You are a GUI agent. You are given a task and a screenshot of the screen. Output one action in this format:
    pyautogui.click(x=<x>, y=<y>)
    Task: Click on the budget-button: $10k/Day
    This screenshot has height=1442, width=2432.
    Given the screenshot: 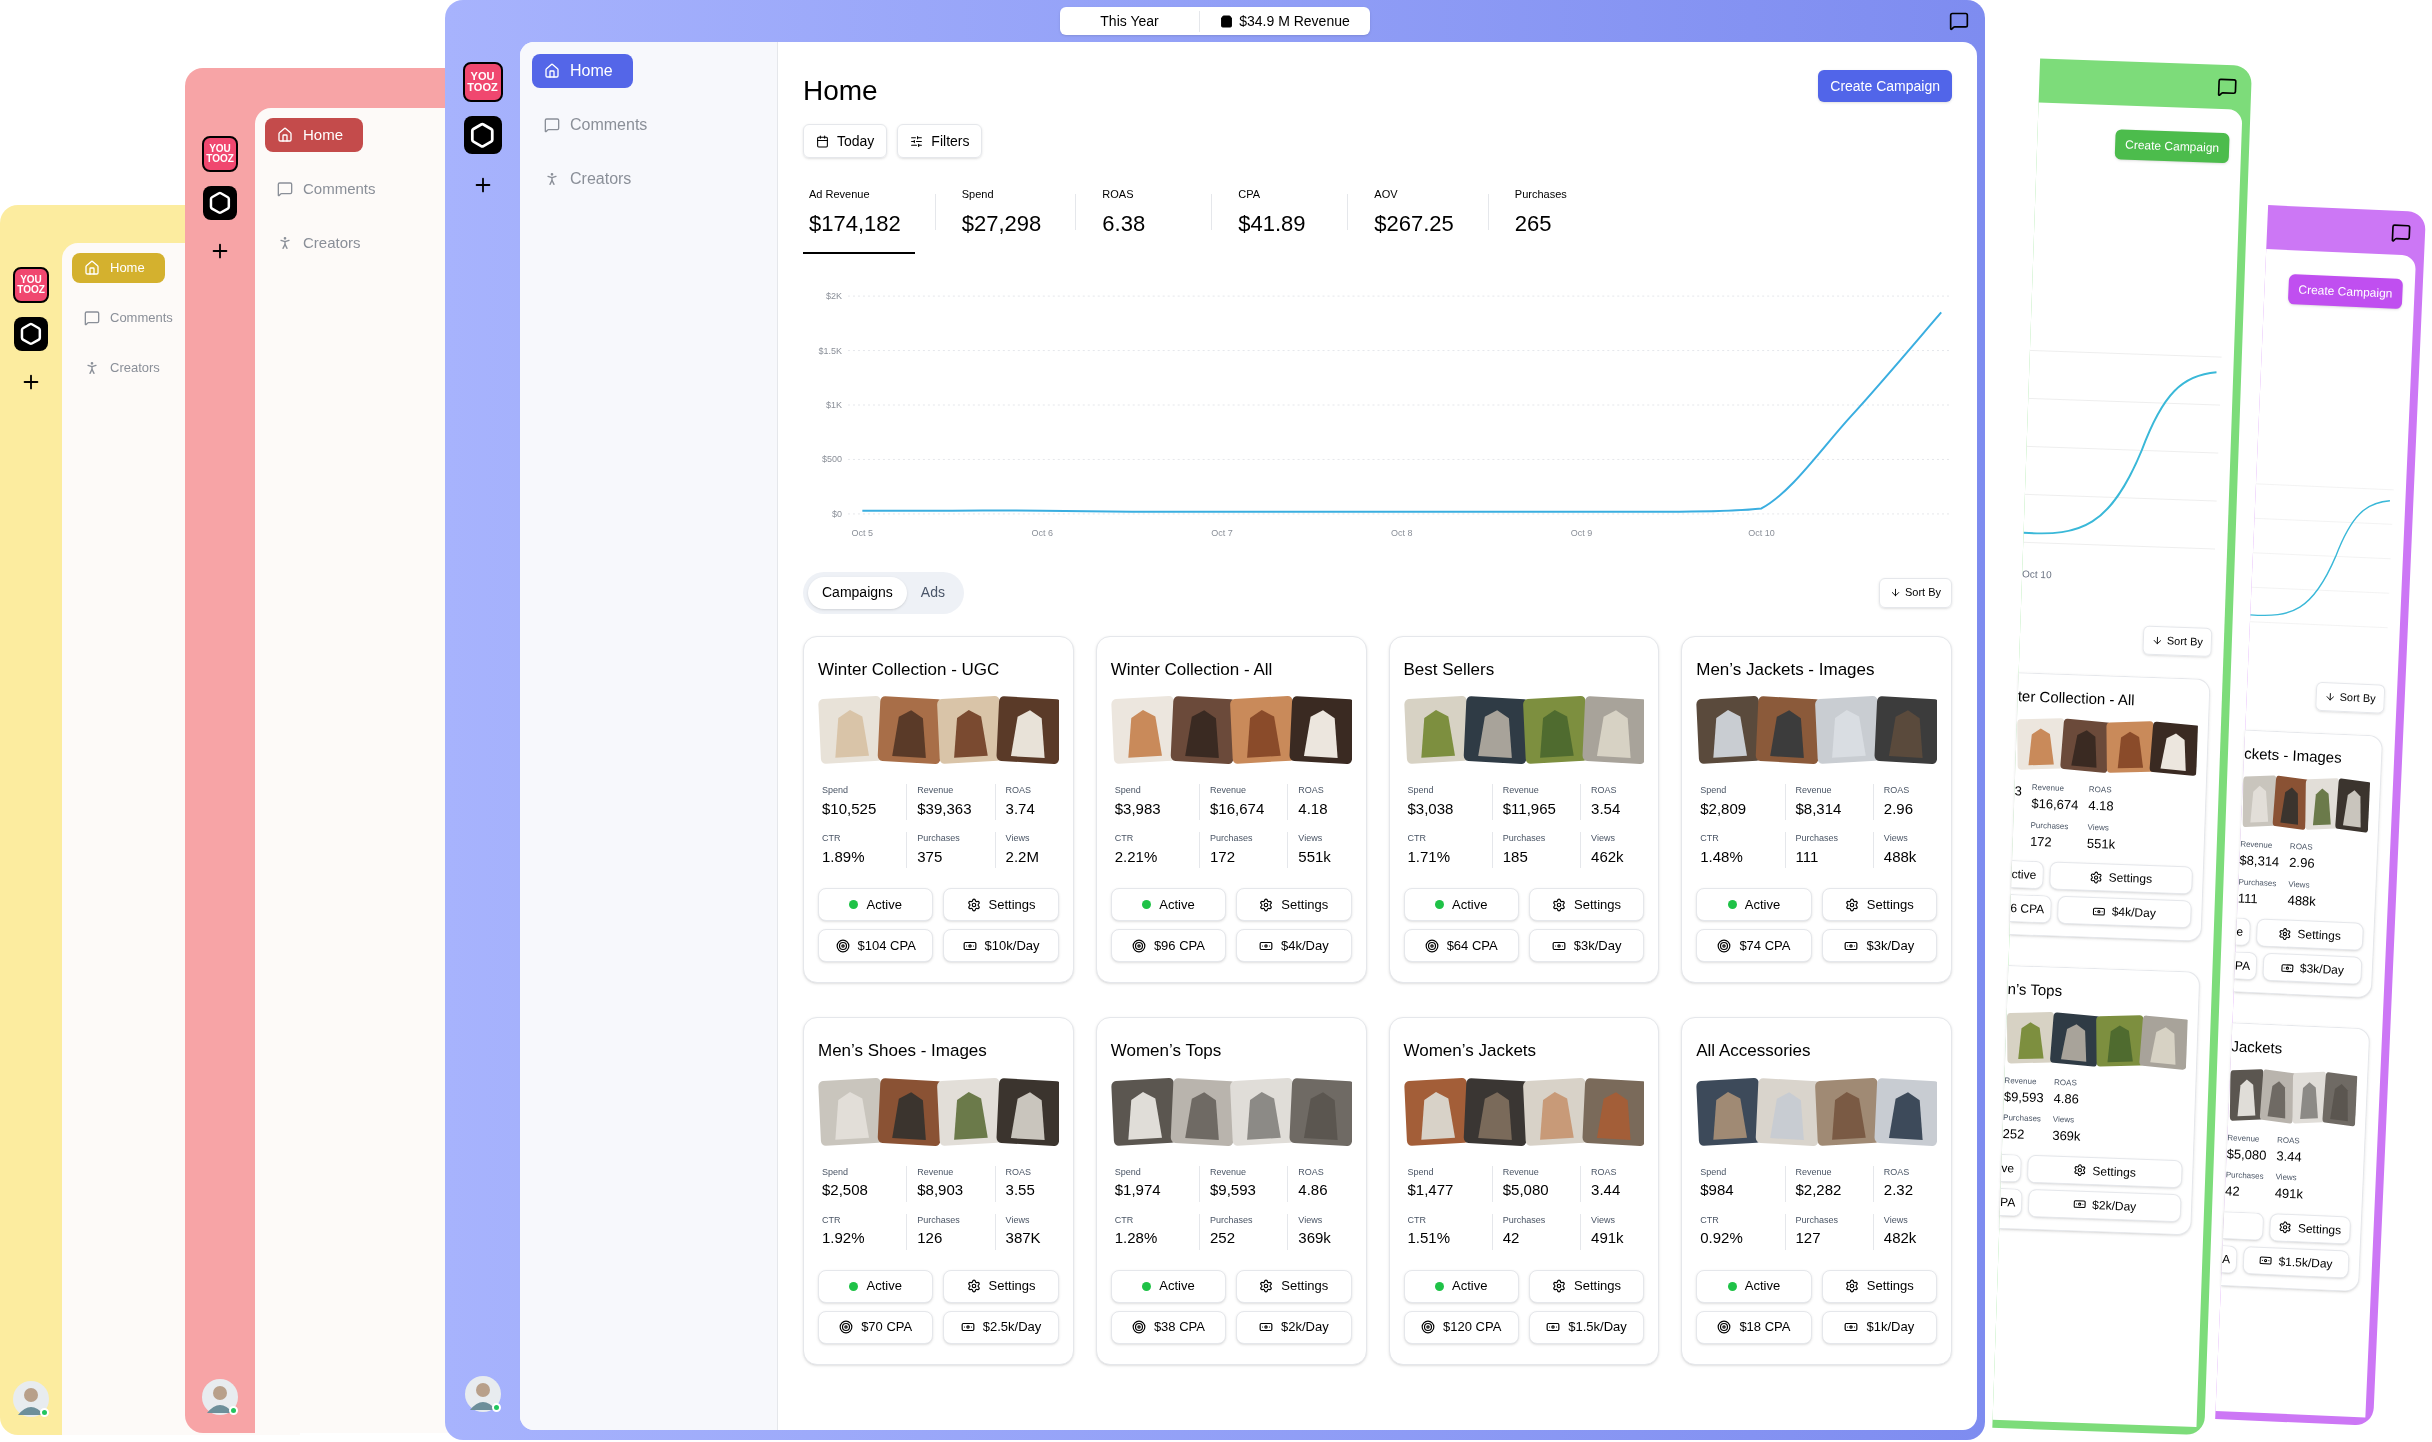 What is the action you would take?
    pyautogui.click(x=1001, y=945)
    